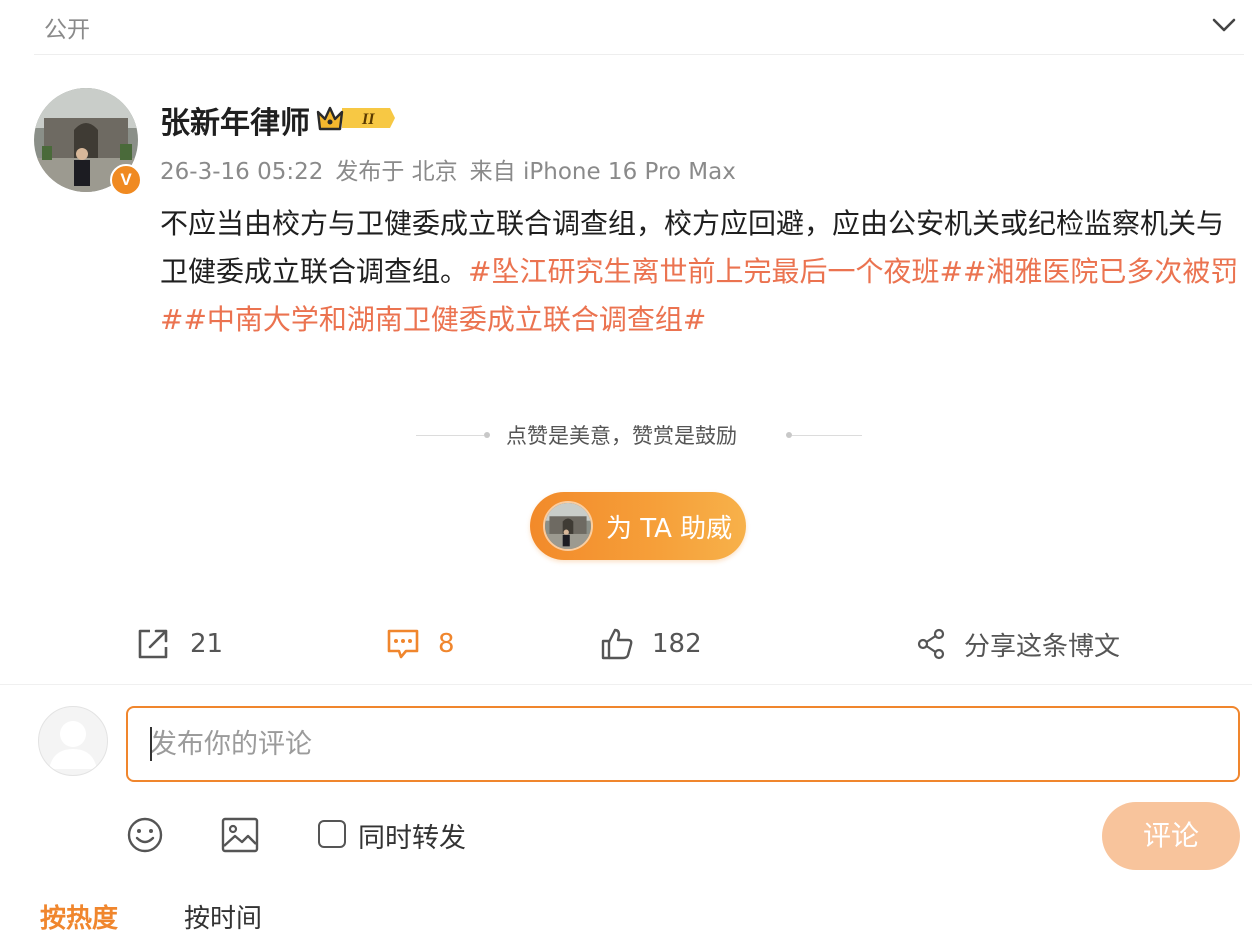 This screenshot has width=1252, height=935. What do you see at coordinates (617, 644) in the screenshot?
I see `thumbs-up-icon` at bounding box center [617, 644].